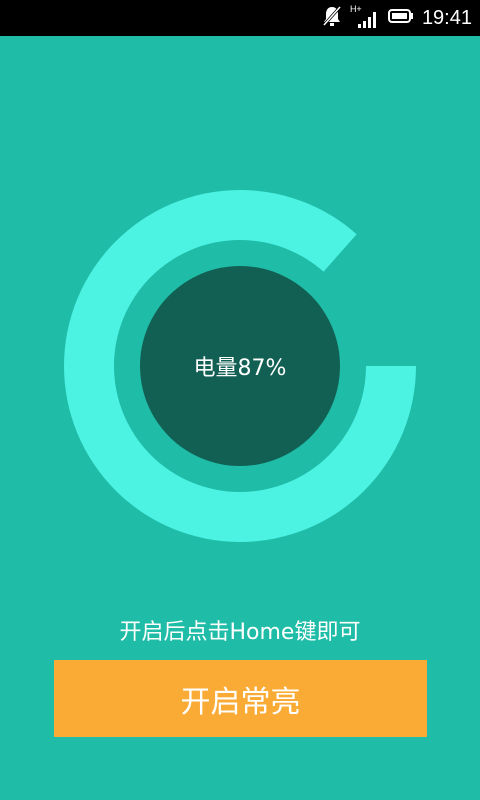 The width and height of the screenshot is (480, 800). I want to click on notifications-muted-icon, so click(332, 18).